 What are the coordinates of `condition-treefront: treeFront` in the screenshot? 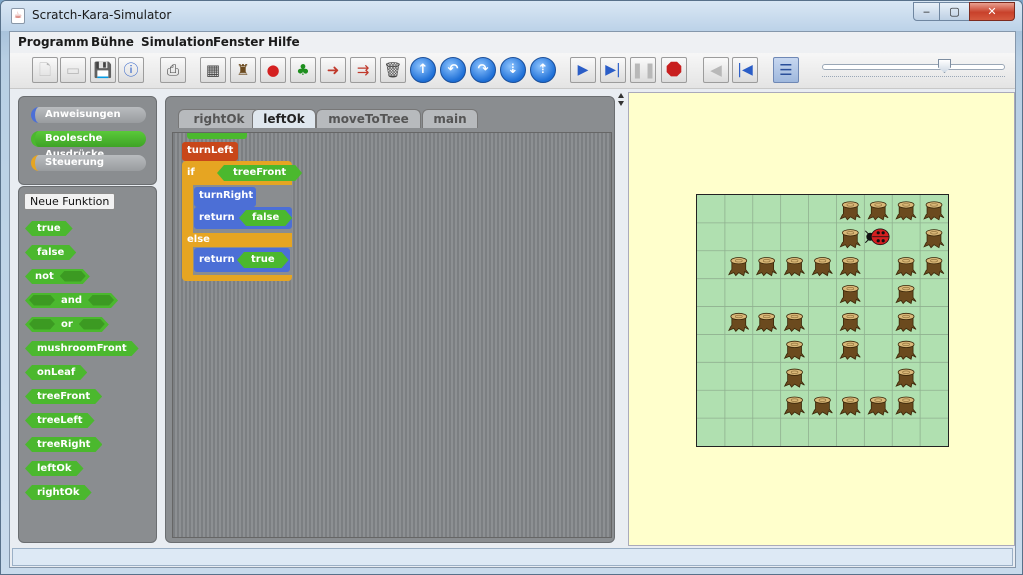 It's located at (259, 173).